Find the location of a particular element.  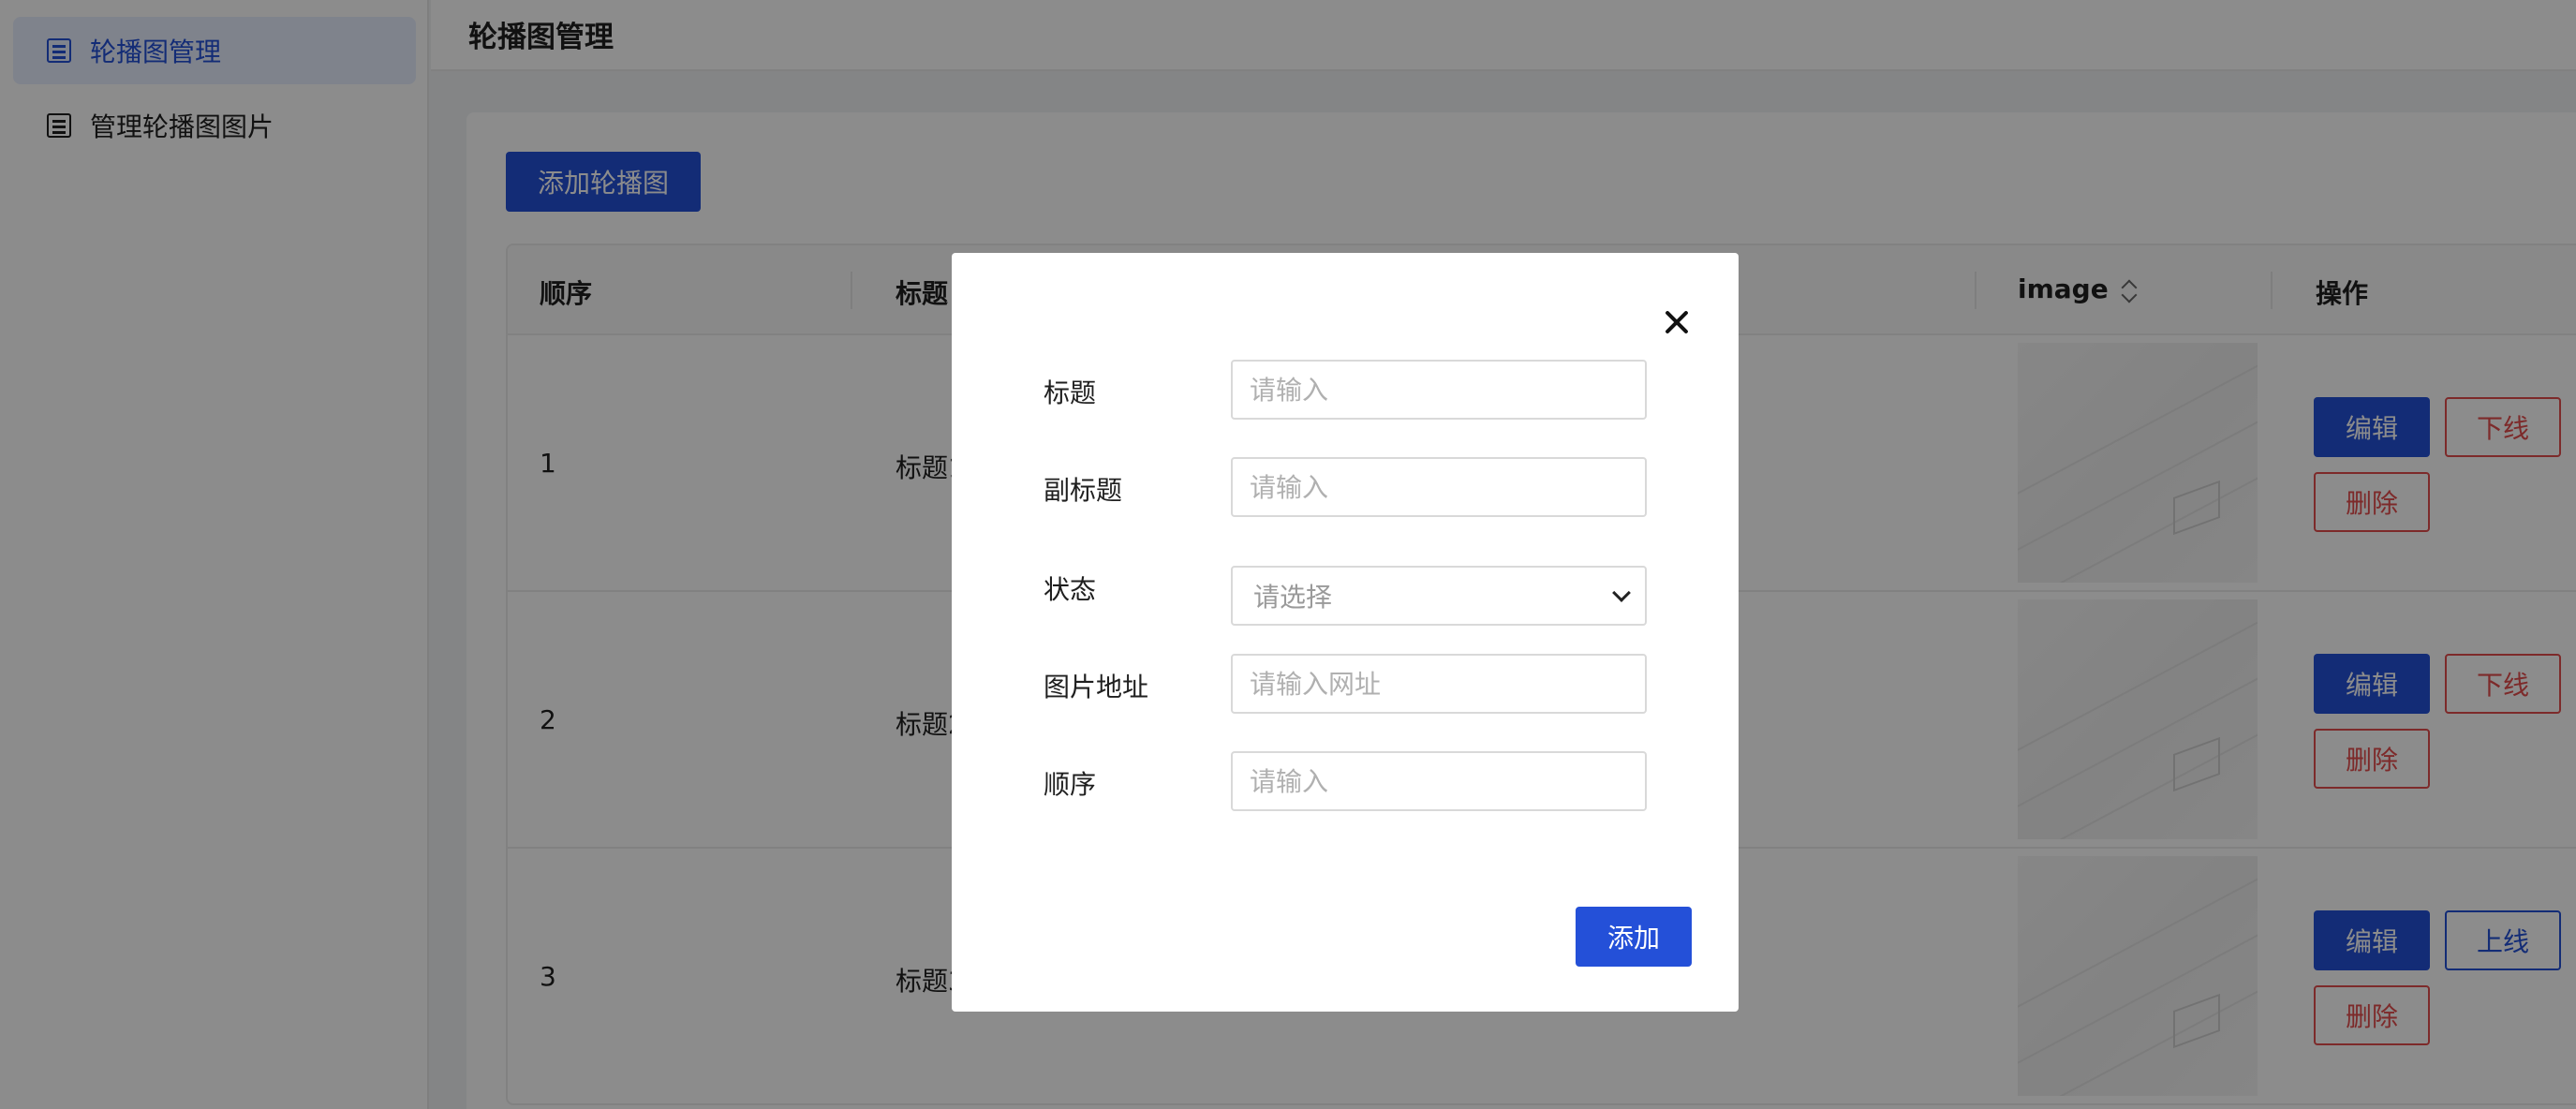

chevron-down-icon is located at coordinates (1621, 593).